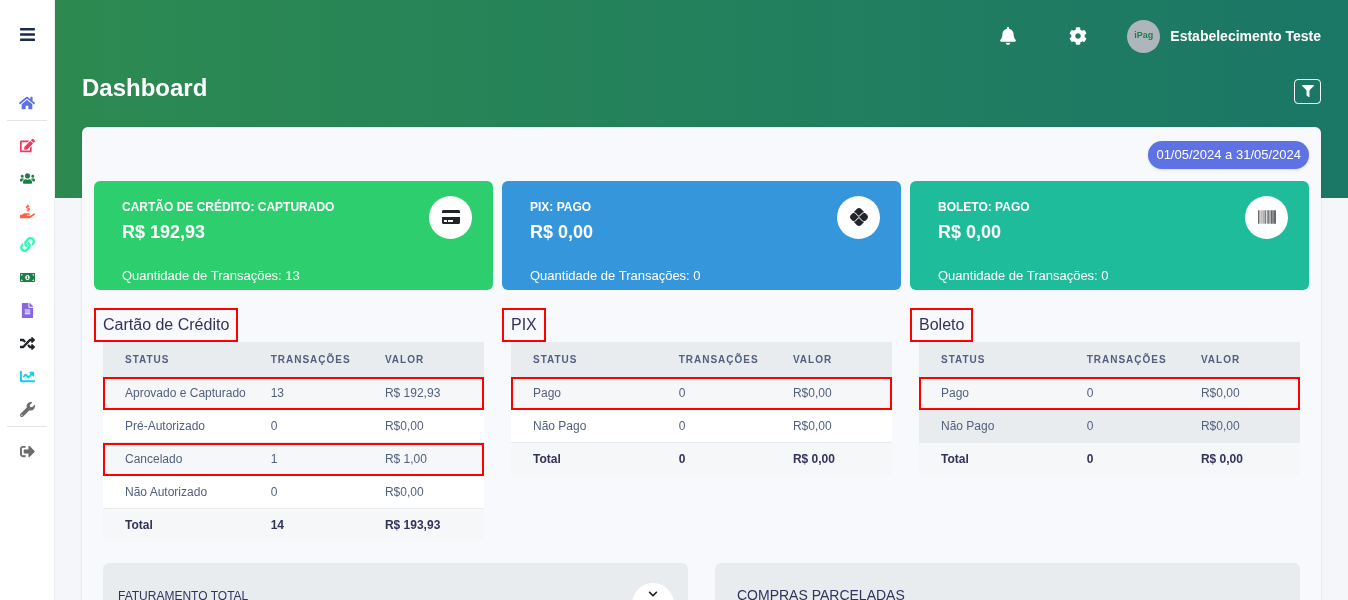  I want to click on table-title: Cartão de Crédito, so click(166, 324).